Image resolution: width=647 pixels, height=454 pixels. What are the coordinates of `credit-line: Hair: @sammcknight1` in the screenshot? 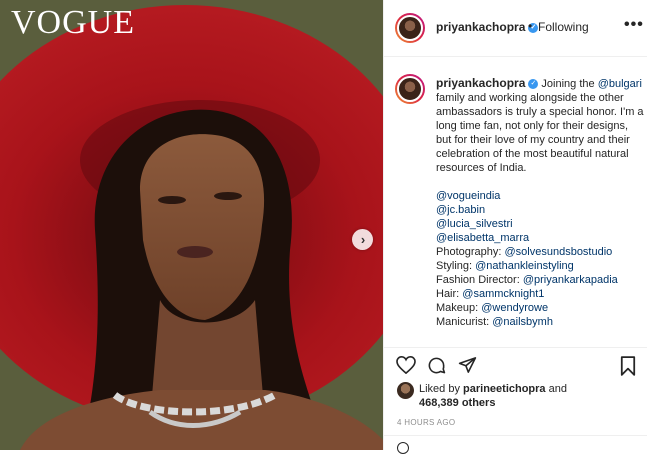 It's located at (490, 294).